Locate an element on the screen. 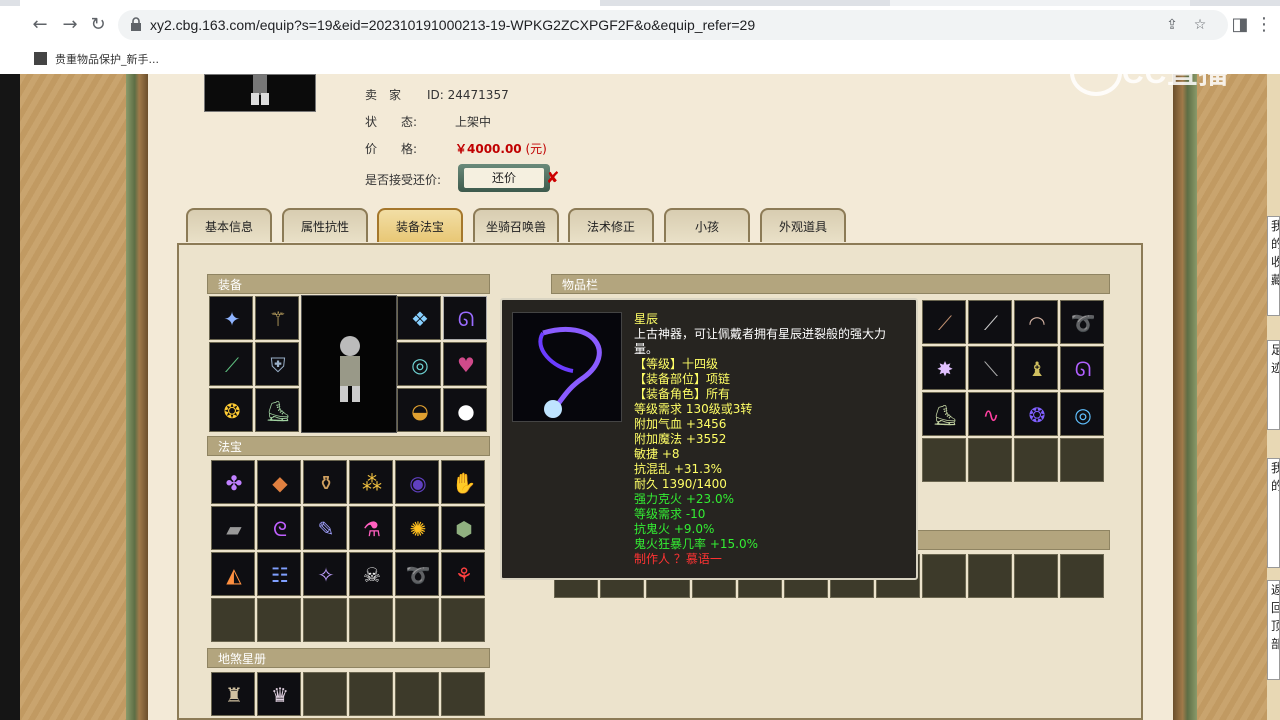 Image resolution: width=1280 pixels, height=720 pixels. treasure-slot: ⁂ is located at coordinates (371, 482).